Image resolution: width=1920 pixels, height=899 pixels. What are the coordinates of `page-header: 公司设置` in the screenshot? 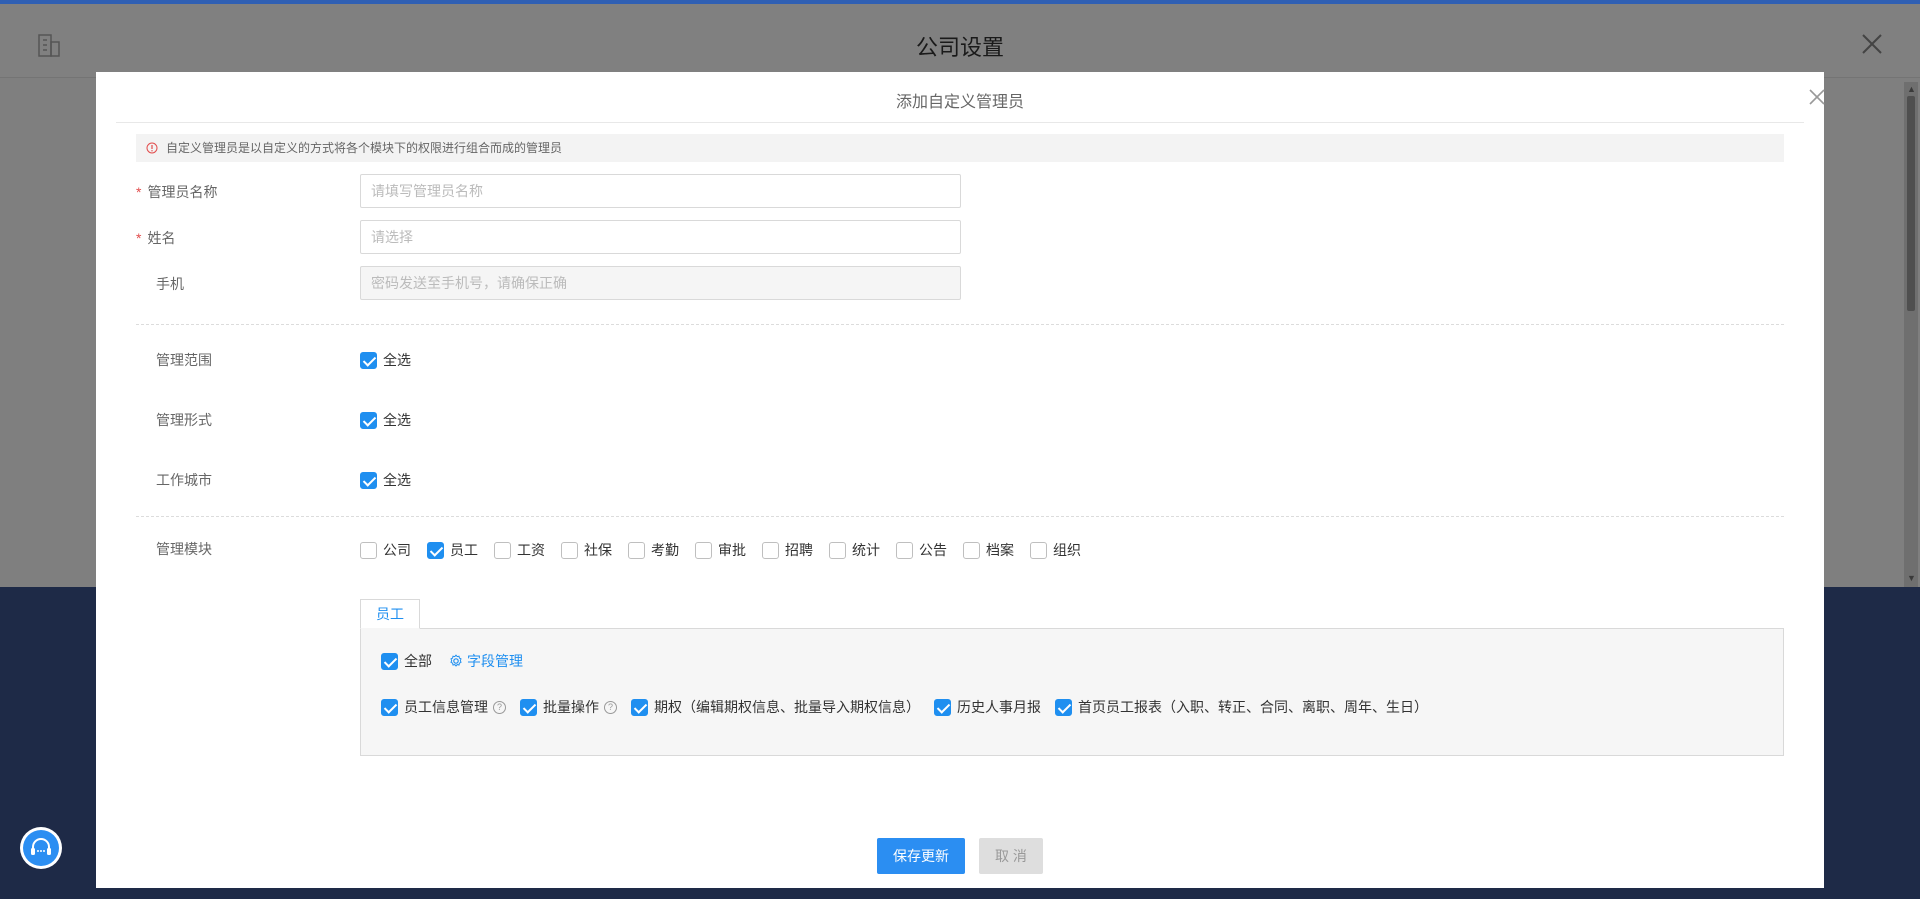 It's located at (960, 41).